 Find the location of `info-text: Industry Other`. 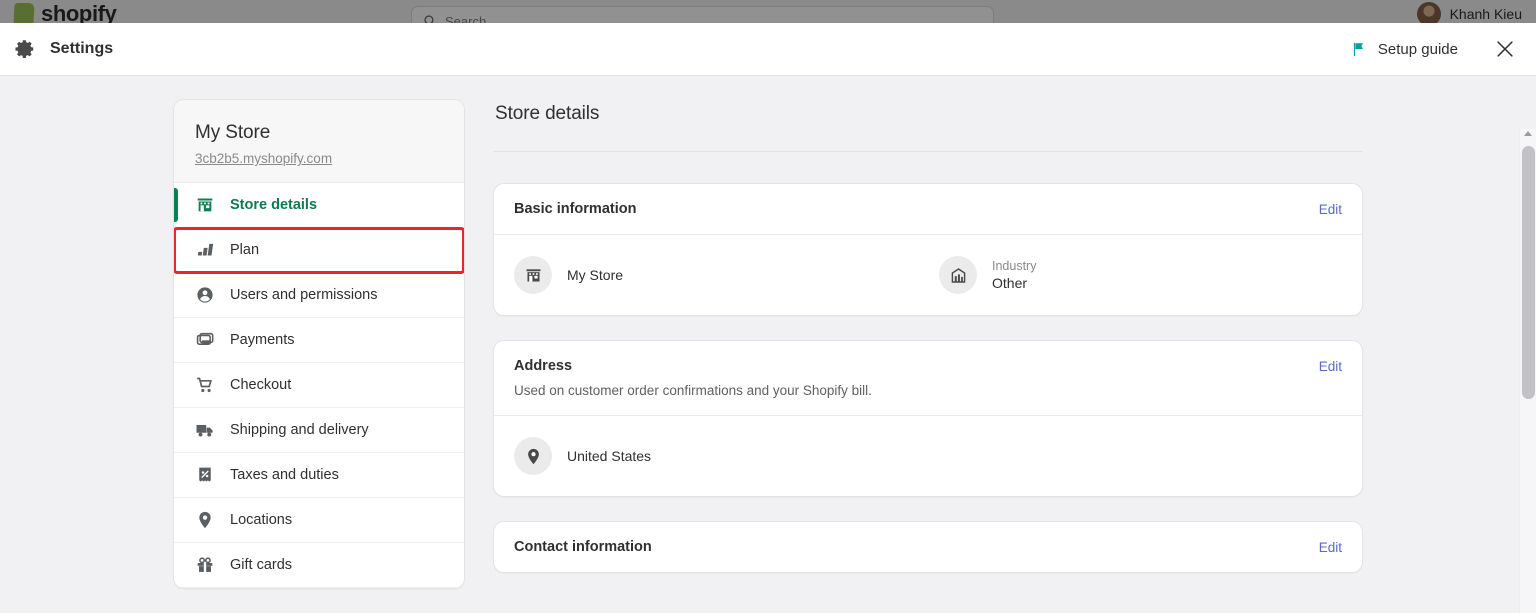

info-text: Industry Other is located at coordinates (1014, 275).